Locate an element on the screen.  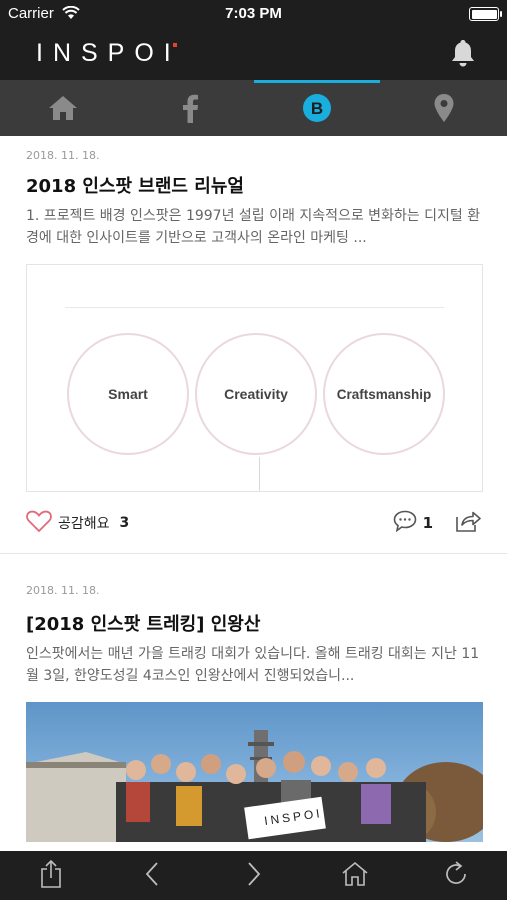
post-title: [2018 인스팟 트레킹] 인왕산 is located at coordinates (253, 625).